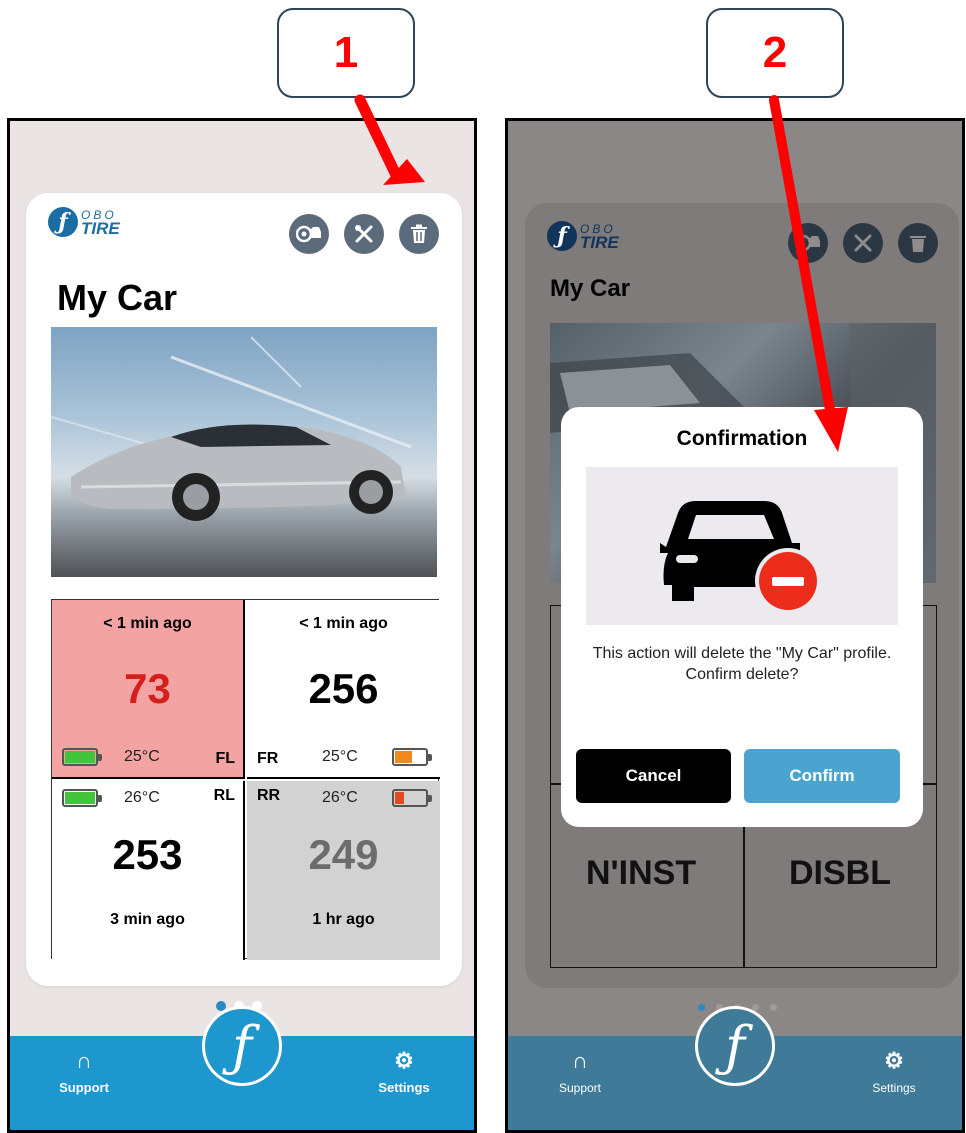  I want to click on tire-position-label: FL, so click(225, 758).